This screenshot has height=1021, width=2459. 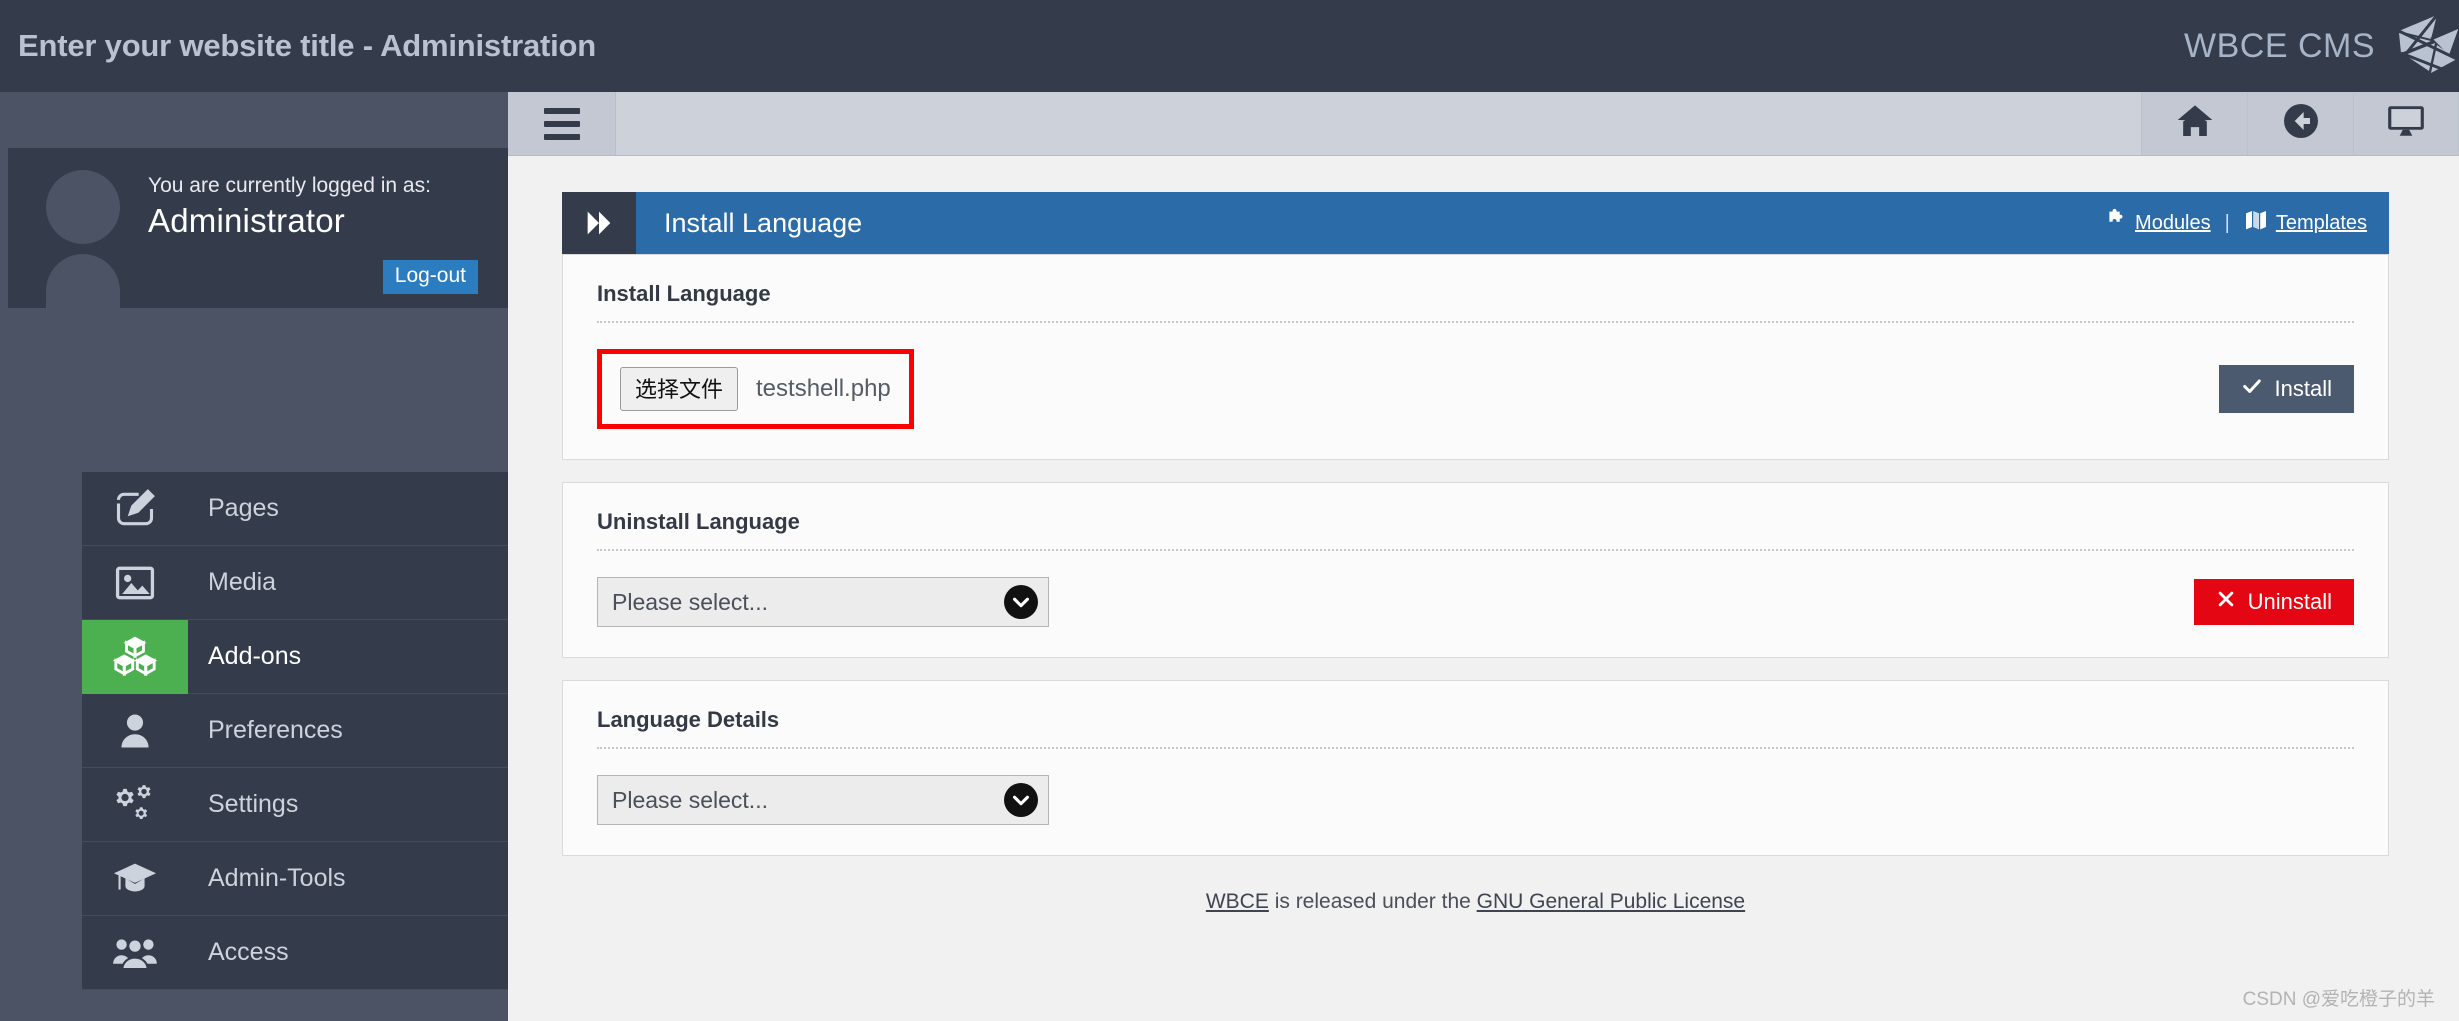 I want to click on modules-link: Modules, so click(x=2157, y=223).